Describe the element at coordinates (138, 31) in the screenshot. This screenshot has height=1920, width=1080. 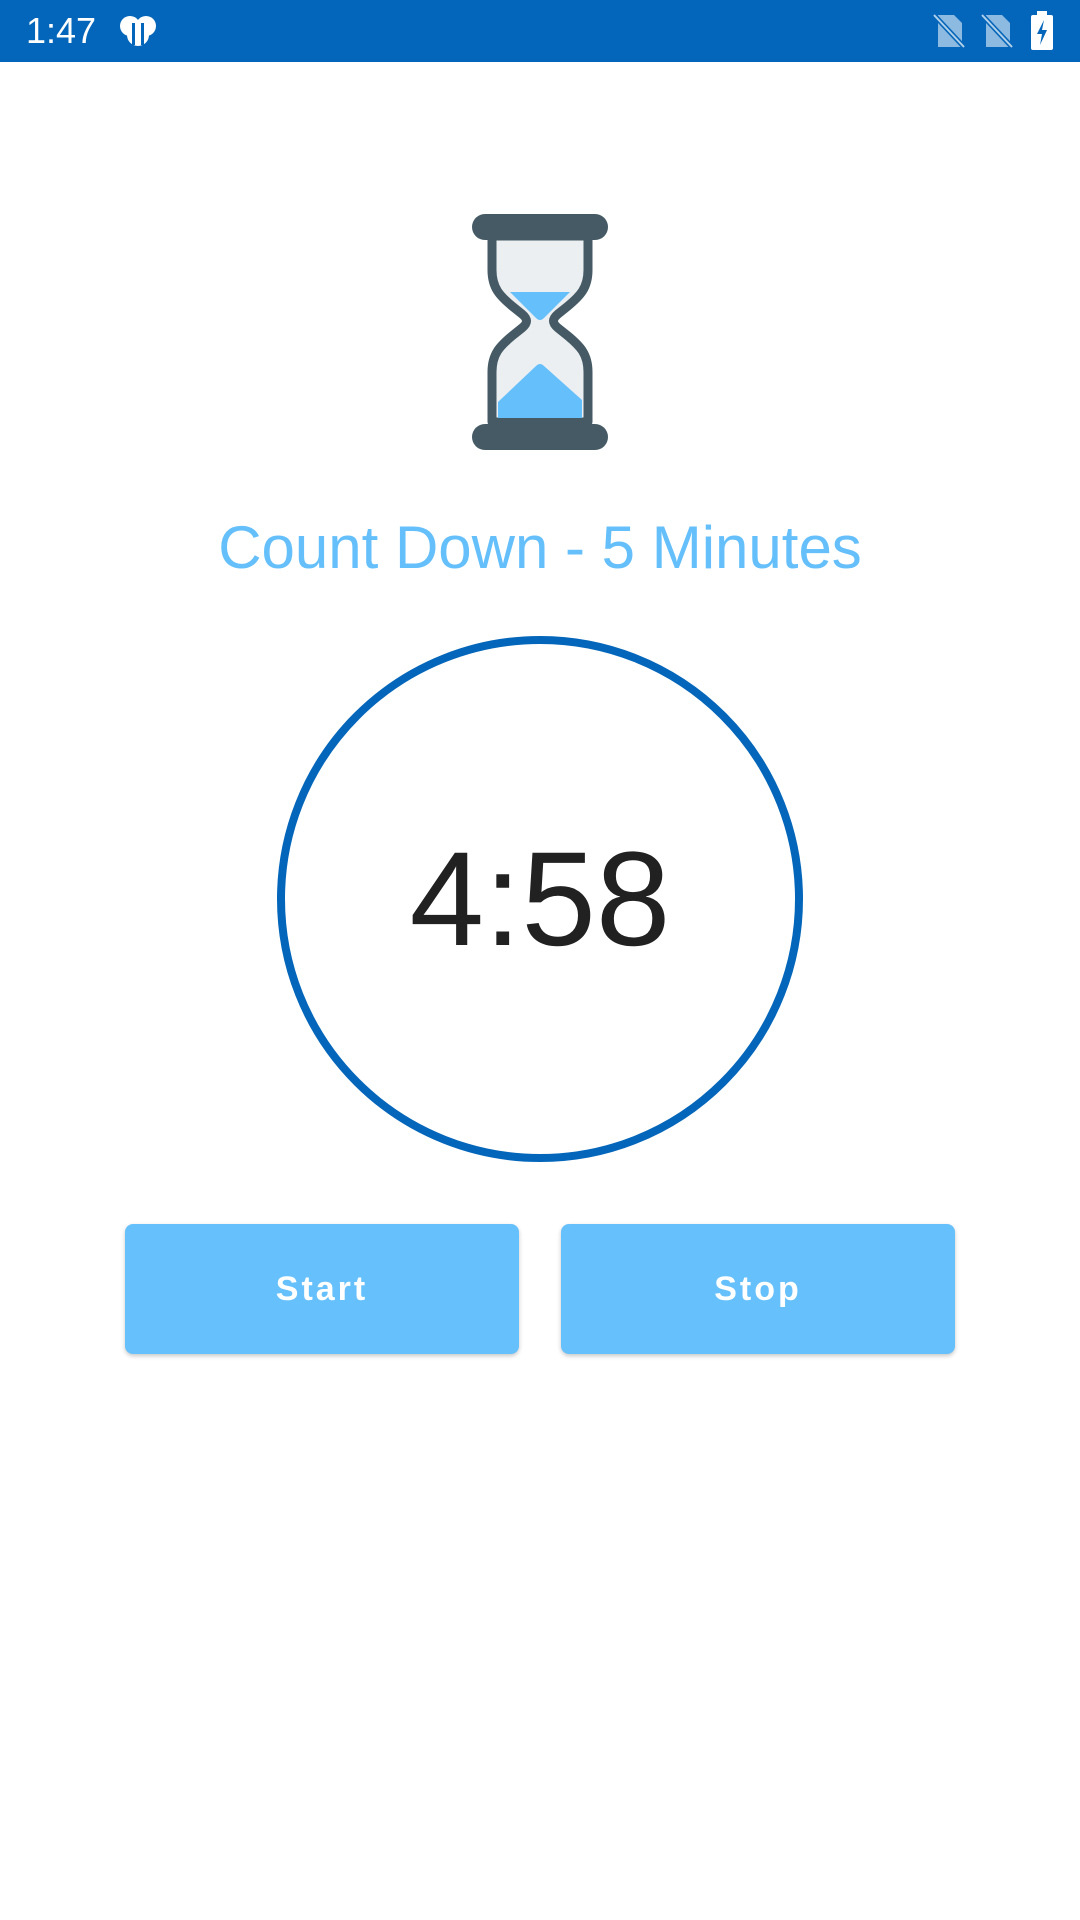
I see `app-notification-icon` at that location.